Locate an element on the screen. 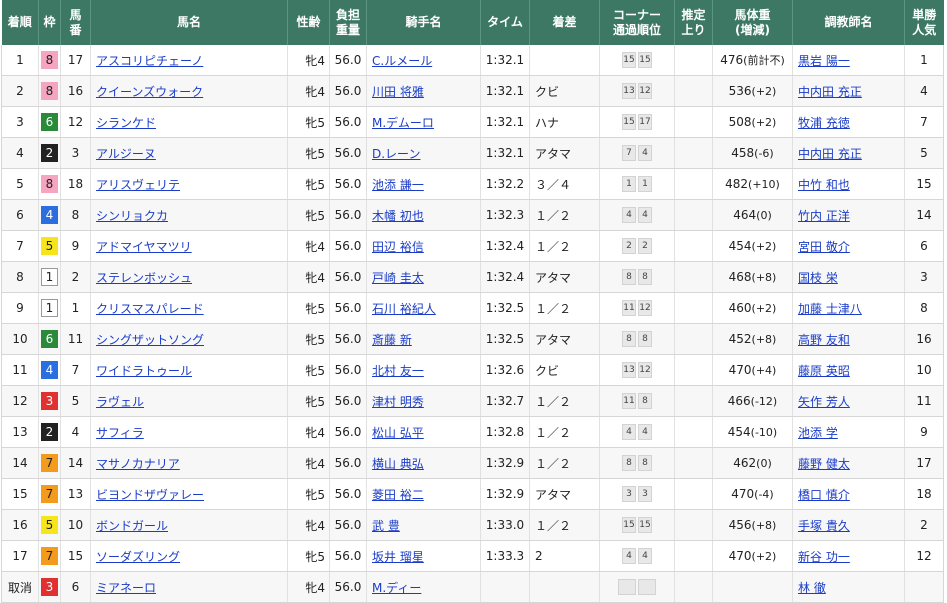 The height and width of the screenshot is (603, 947). jockey-link: C.ルメール is located at coordinates (402, 61).